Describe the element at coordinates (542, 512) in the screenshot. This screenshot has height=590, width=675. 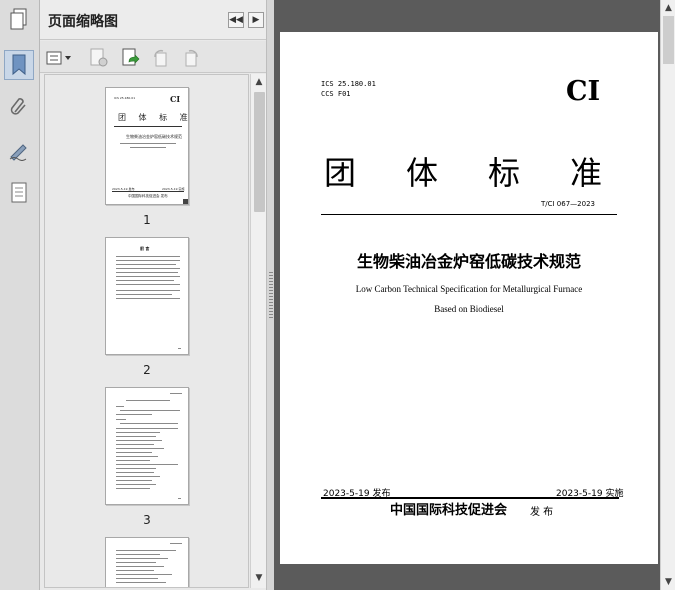
I see `issue-word: 发 布` at that location.